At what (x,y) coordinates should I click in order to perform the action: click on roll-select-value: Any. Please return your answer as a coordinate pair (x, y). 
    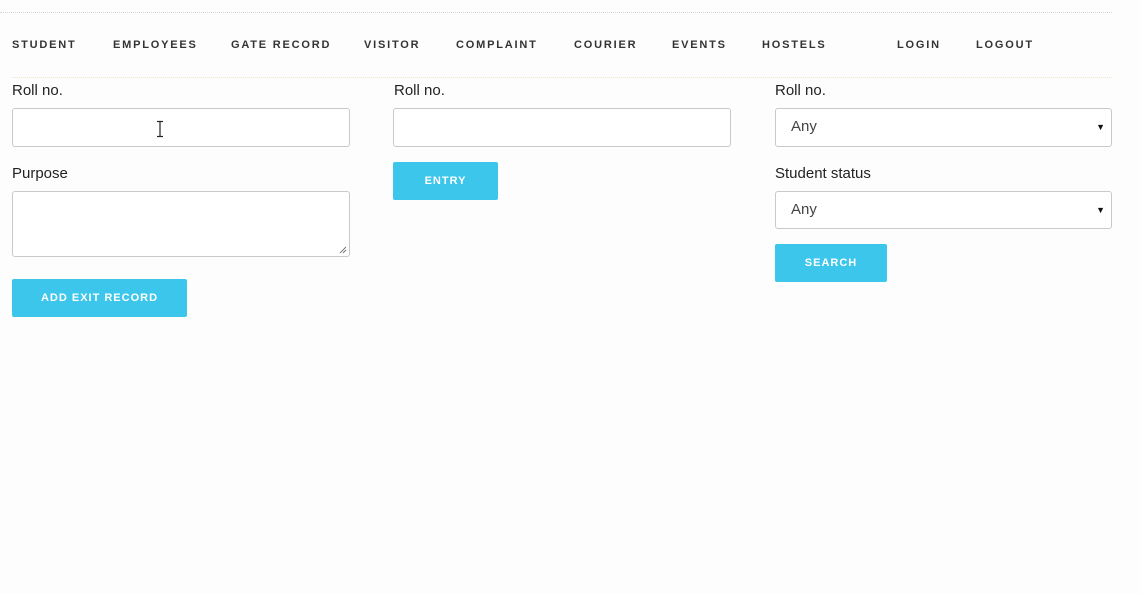
    Looking at the image, I should click on (804, 126).